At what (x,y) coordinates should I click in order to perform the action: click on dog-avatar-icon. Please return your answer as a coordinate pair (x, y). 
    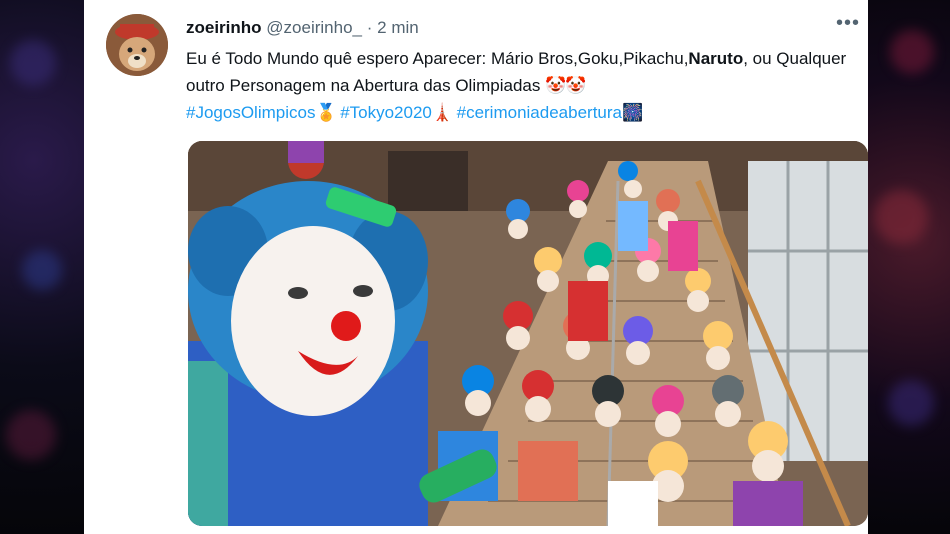
    Looking at the image, I should click on (137, 45).